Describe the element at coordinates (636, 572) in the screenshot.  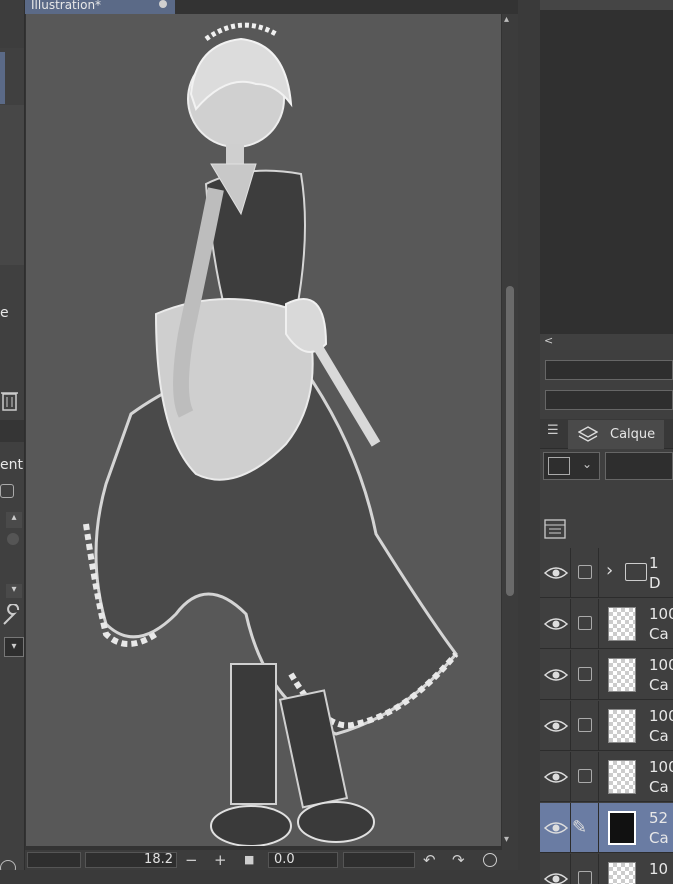
I see `folder-icon` at that location.